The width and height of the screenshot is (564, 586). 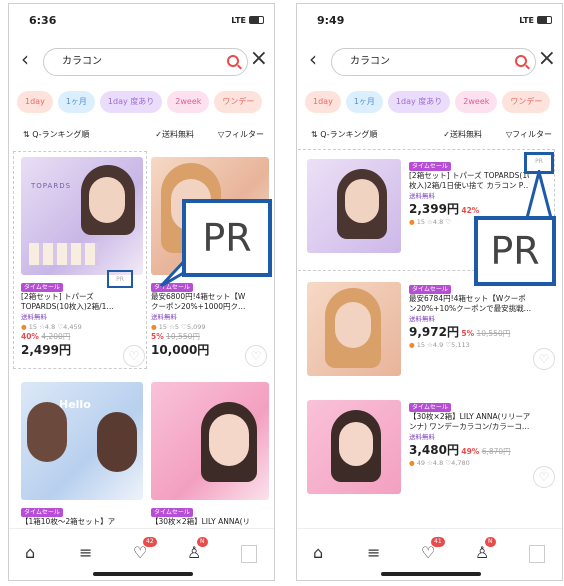 What do you see at coordinates (57, 296) in the screenshot?
I see `product-title: [2箱セット] トパーズ` at bounding box center [57, 296].